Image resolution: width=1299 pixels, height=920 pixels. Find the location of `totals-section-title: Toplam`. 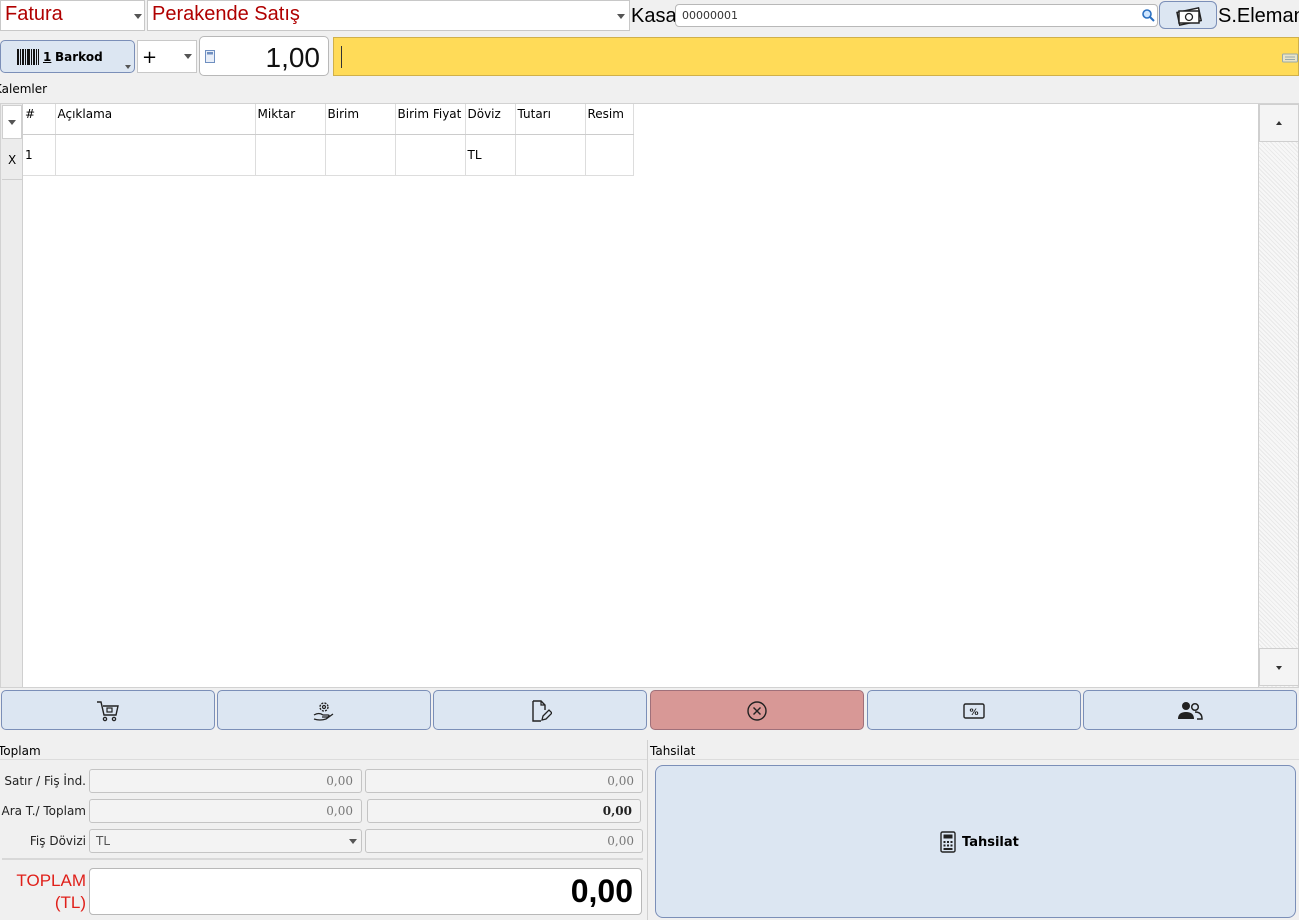

totals-section-title: Toplam is located at coordinates (20, 751).